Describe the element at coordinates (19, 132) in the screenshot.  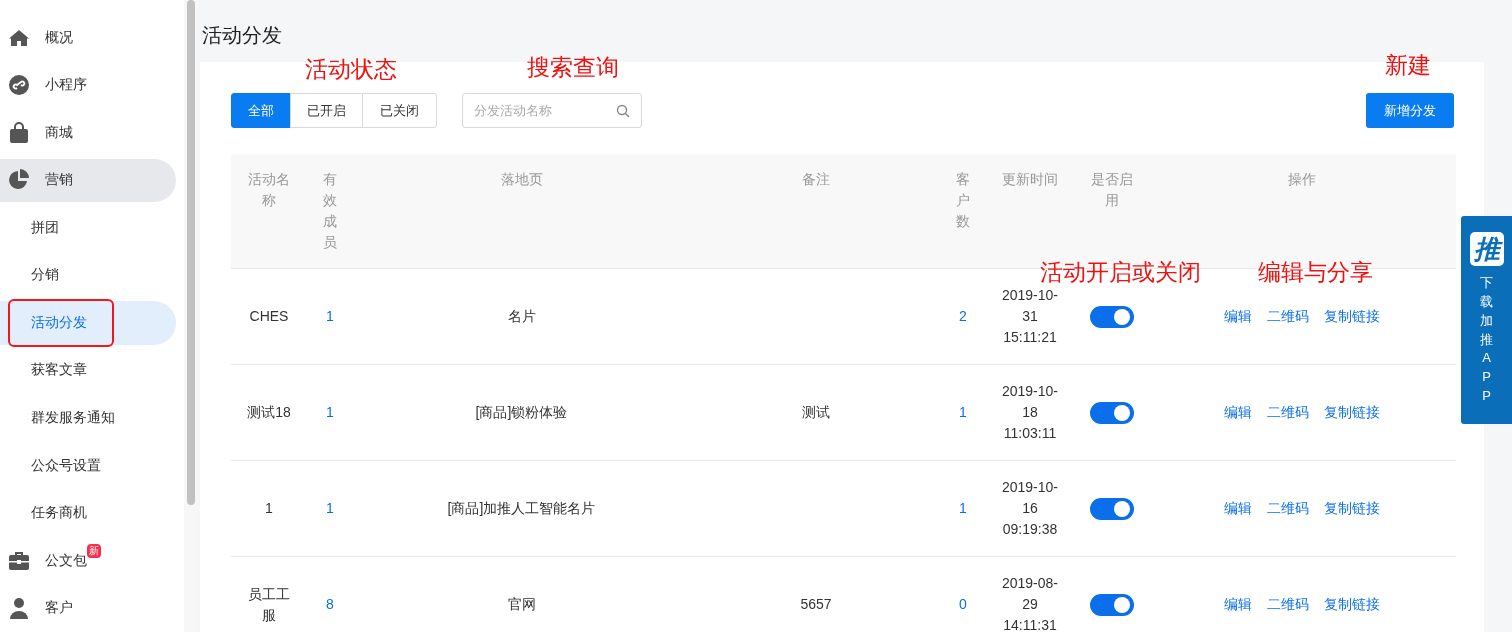
I see `bag-icon` at that location.